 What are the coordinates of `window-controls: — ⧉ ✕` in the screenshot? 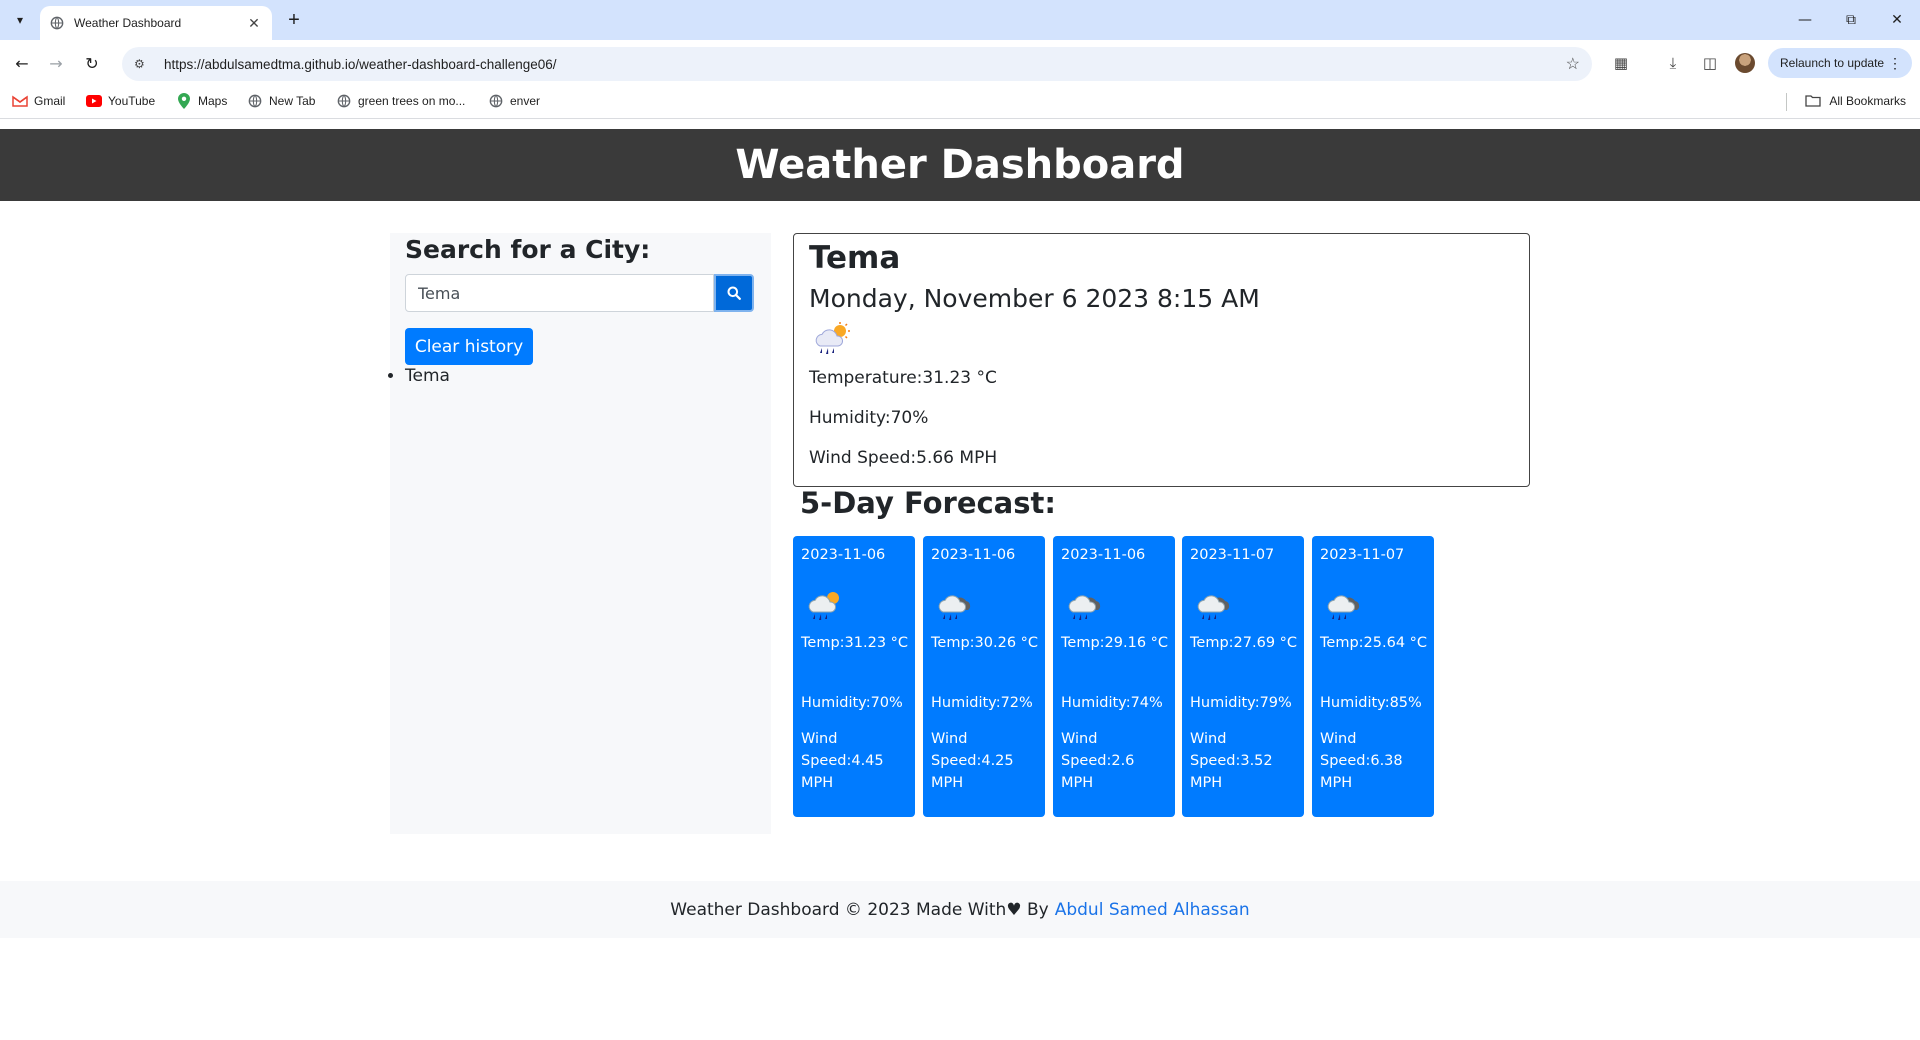 It's located at (1851, 20).